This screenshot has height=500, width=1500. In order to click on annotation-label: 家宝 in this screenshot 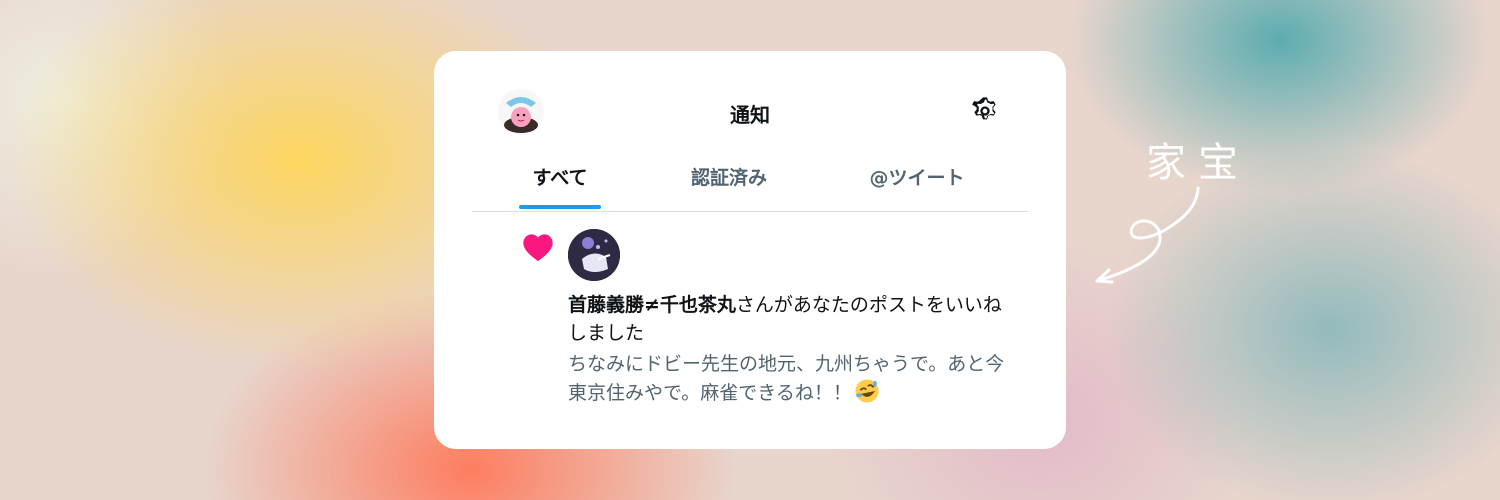, I will do `click(1198, 163)`.